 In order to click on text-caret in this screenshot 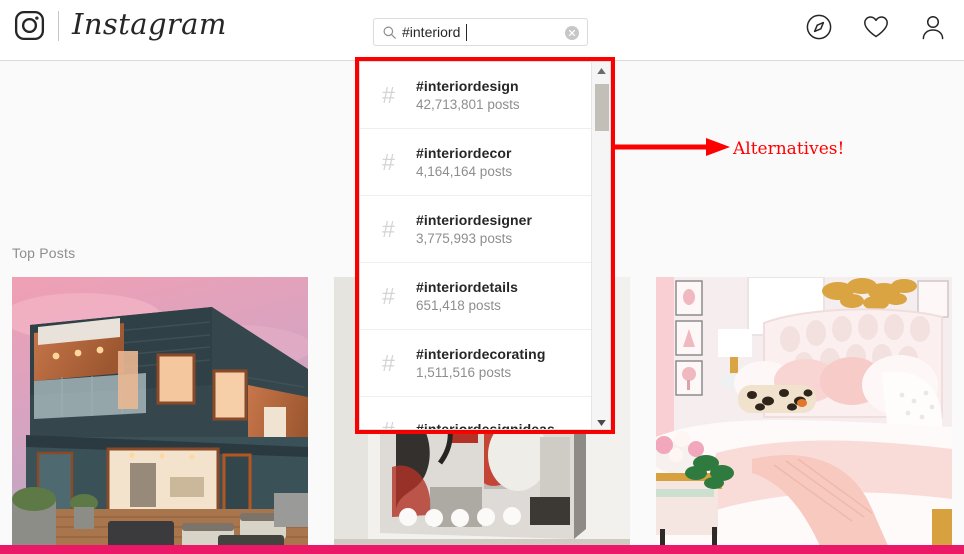, I will do `click(466, 32)`.